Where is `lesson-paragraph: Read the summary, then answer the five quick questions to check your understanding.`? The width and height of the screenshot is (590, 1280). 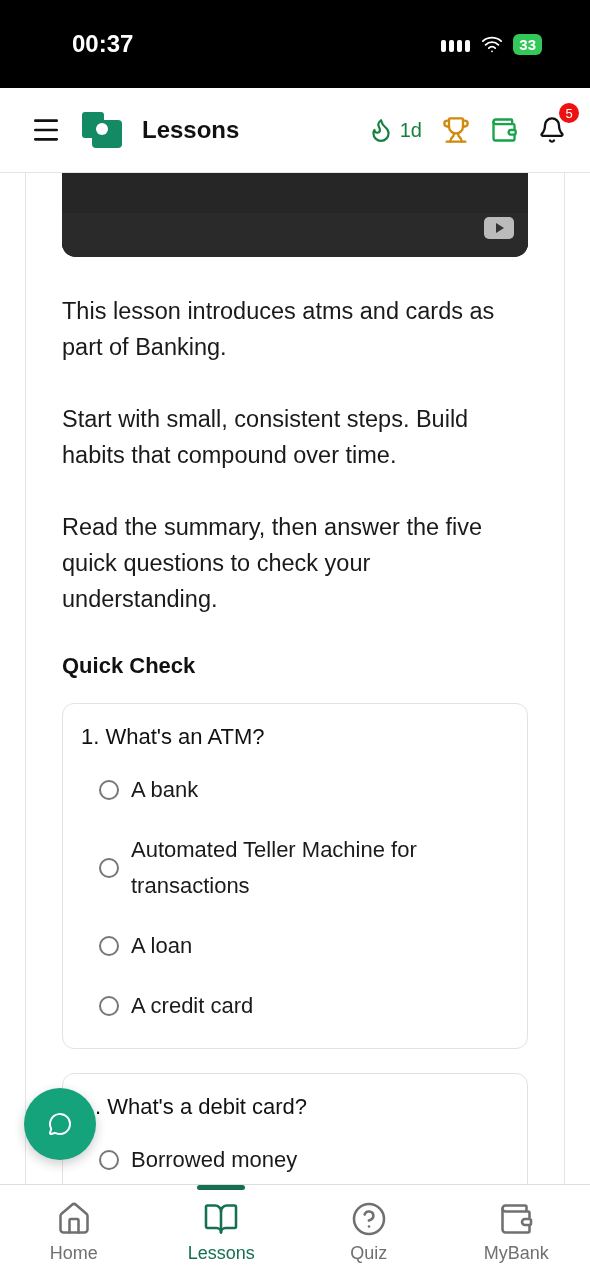 lesson-paragraph: Read the summary, then answer the five quick questions to check your understanding. is located at coordinates (273, 563).